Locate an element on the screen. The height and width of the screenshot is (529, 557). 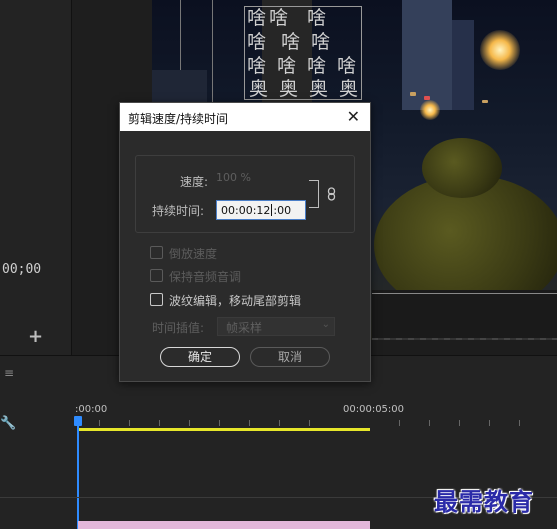
ripple-edit-label: 波纹编辑，移动尾部剪辑 is located at coordinates (235, 300).